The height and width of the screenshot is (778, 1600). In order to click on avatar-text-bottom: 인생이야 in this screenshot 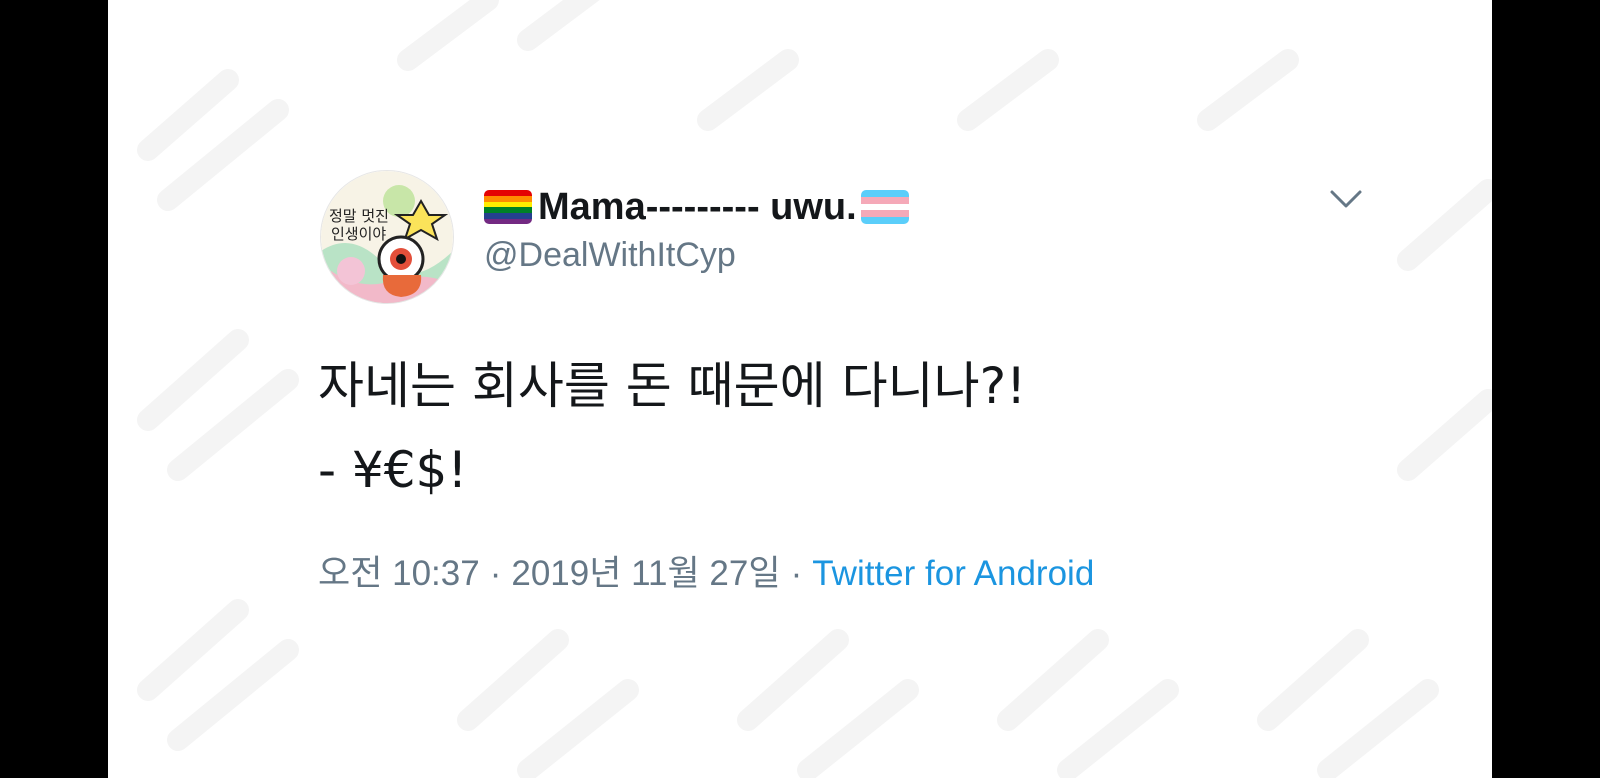, I will do `click(358, 234)`.